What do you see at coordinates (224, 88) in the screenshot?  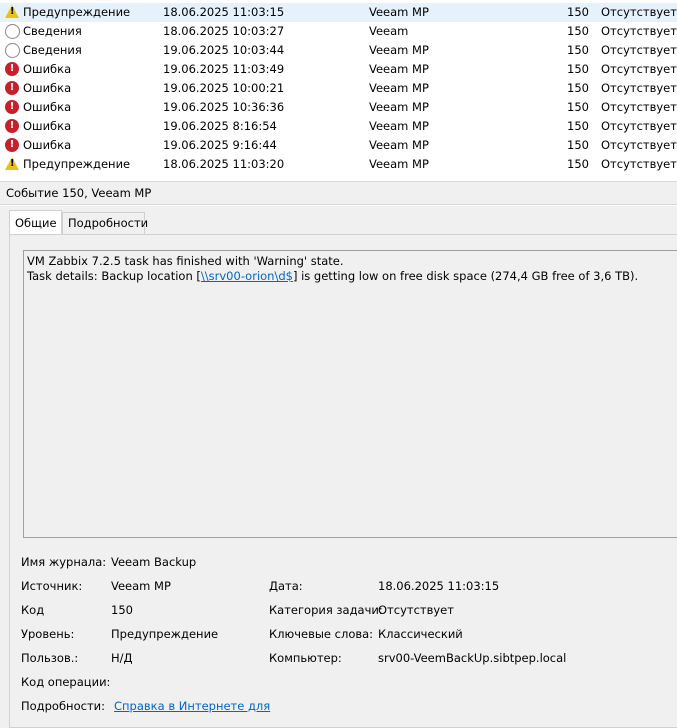 I see `event-datetime: 19.06.2025 10:00:21` at bounding box center [224, 88].